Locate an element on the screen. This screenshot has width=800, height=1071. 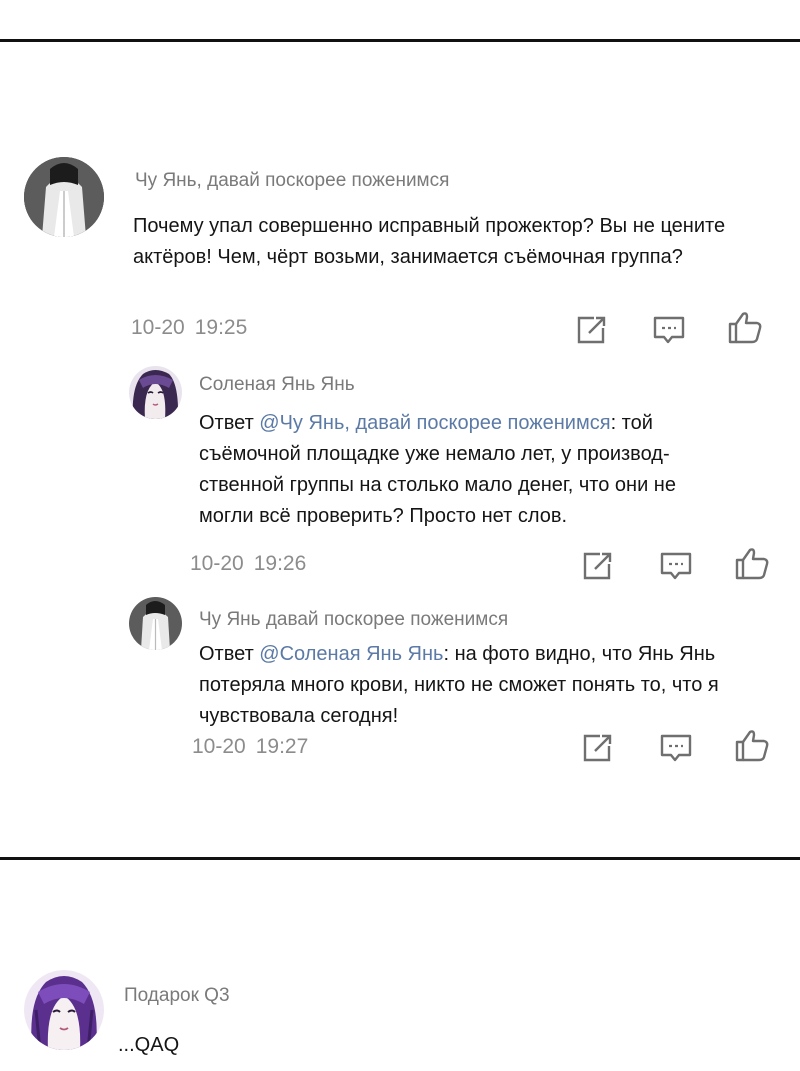
bottom-divider is located at coordinates (400, 858).